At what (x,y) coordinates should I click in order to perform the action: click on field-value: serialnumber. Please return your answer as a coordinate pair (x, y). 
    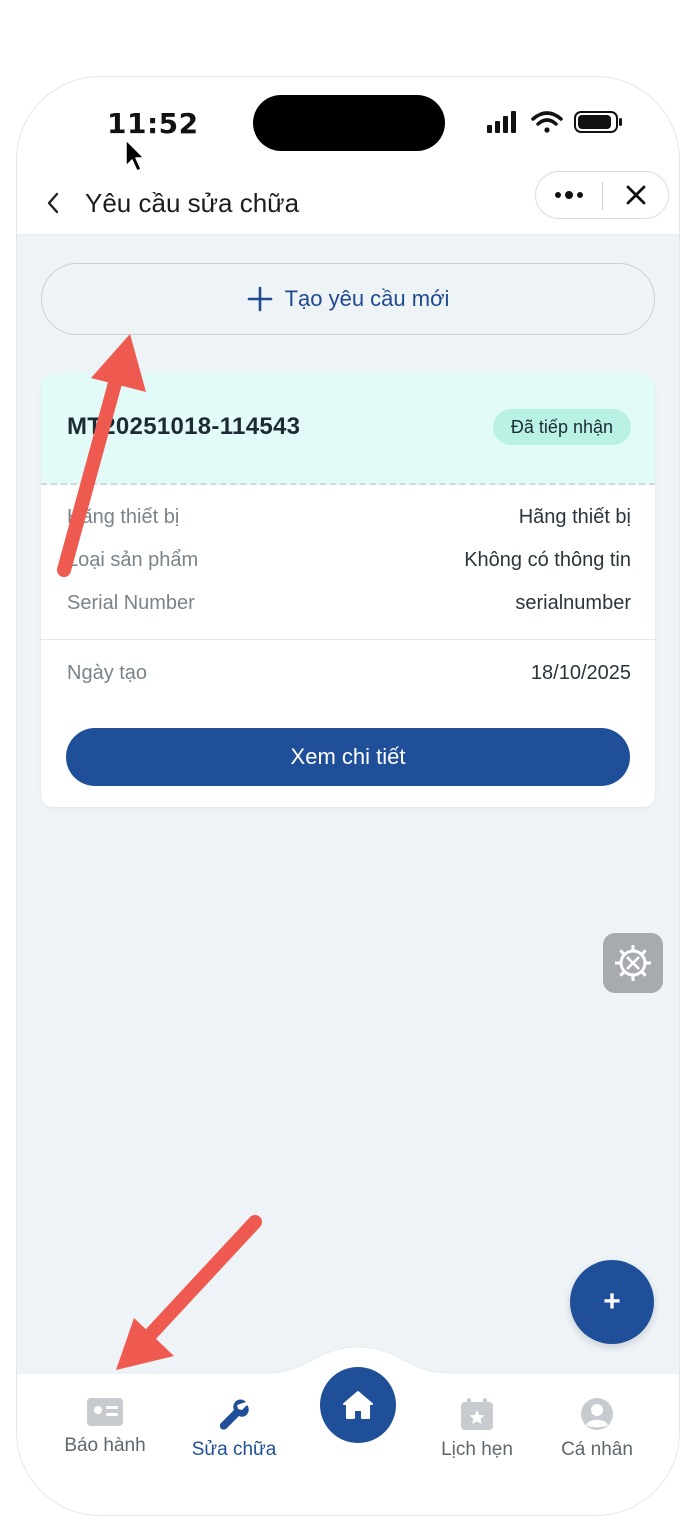
    Looking at the image, I should click on (573, 603).